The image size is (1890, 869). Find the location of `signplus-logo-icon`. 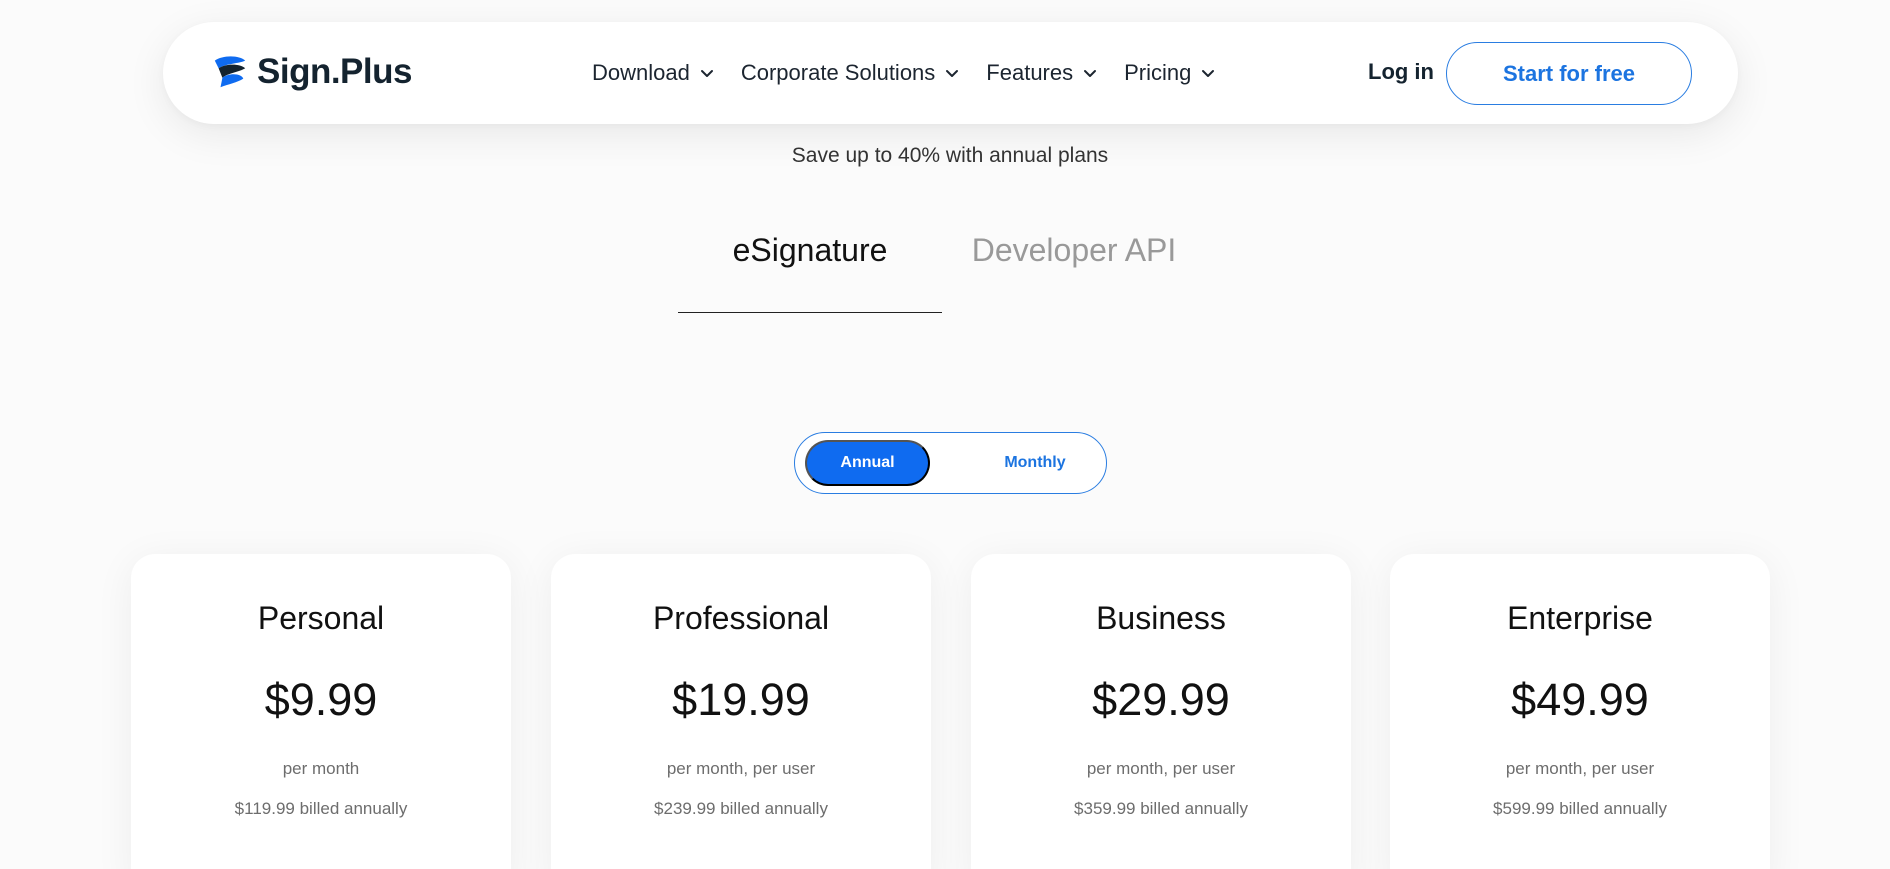

signplus-logo-icon is located at coordinates (230, 72).